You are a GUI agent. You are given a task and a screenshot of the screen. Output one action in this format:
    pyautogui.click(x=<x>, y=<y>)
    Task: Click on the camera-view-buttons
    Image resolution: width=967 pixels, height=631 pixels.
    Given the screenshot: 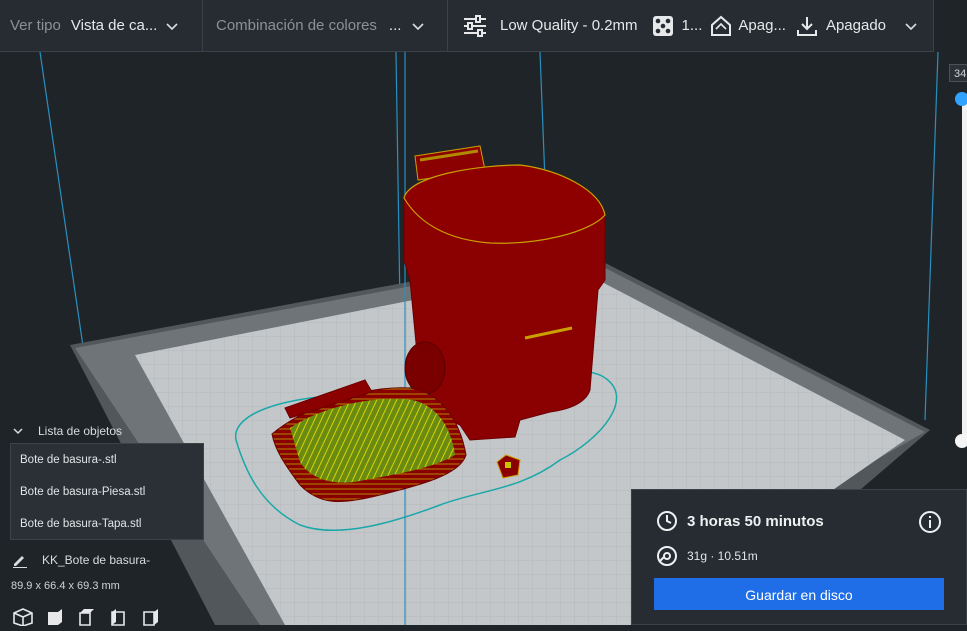 What is the action you would take?
    pyautogui.click(x=87, y=617)
    